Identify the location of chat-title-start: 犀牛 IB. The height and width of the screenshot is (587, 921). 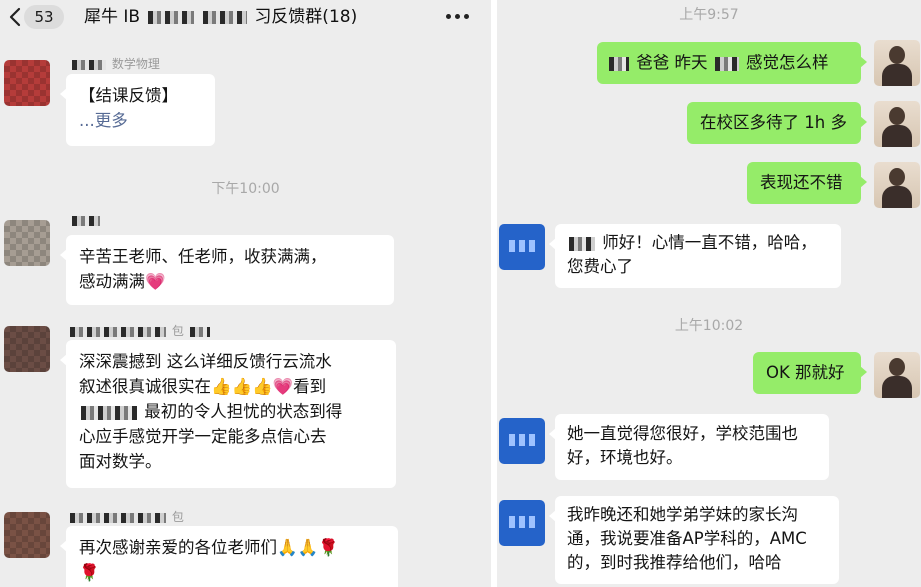
(112, 17).